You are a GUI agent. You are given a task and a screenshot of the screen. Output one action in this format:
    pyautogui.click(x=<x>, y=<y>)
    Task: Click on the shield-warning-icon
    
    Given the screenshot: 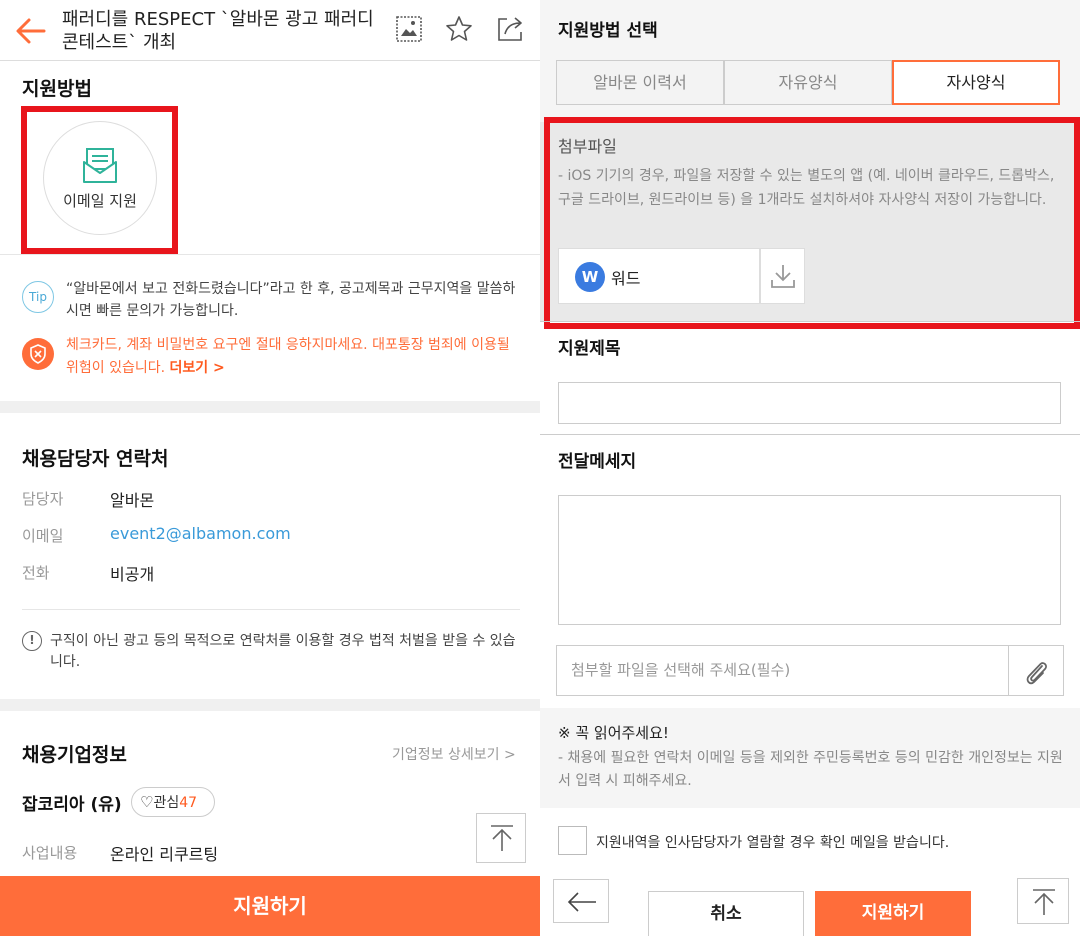 What is the action you would take?
    pyautogui.click(x=38, y=354)
    